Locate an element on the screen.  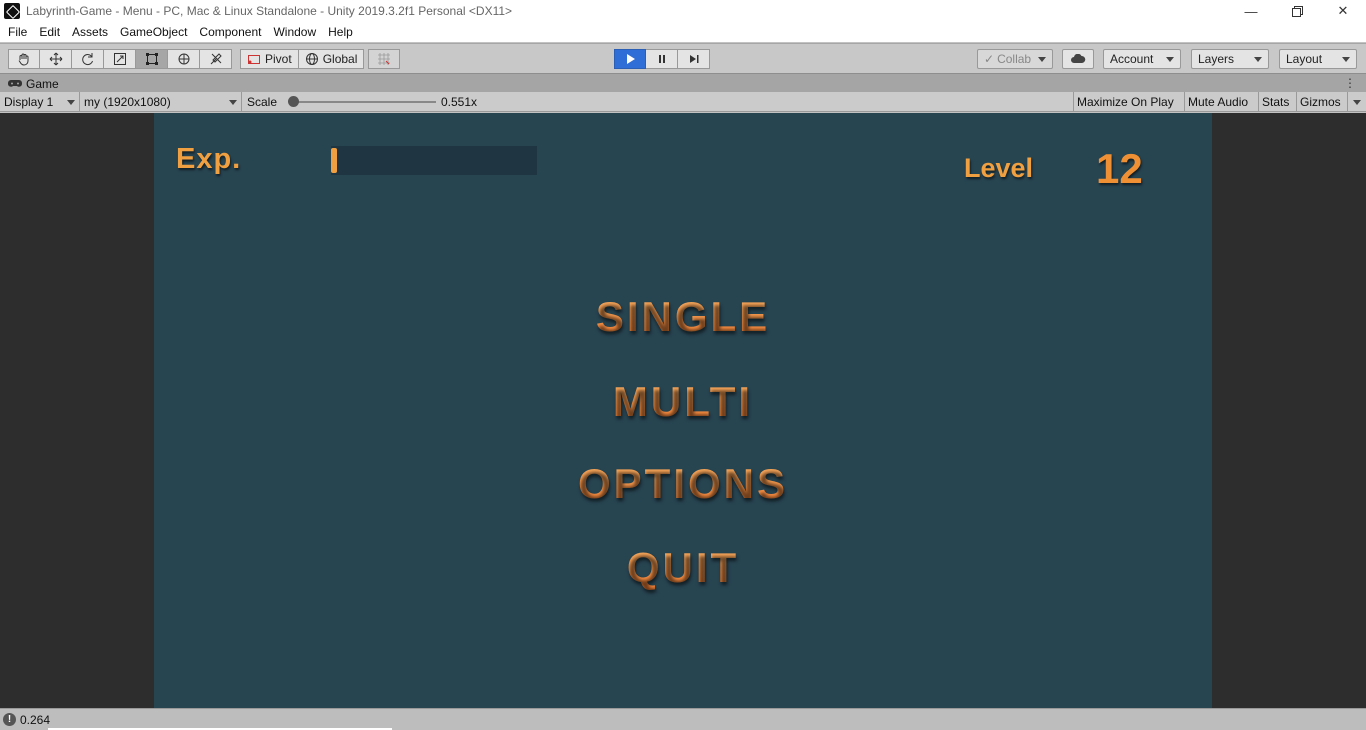
scale-value: 0.551x is located at coordinates (459, 102).